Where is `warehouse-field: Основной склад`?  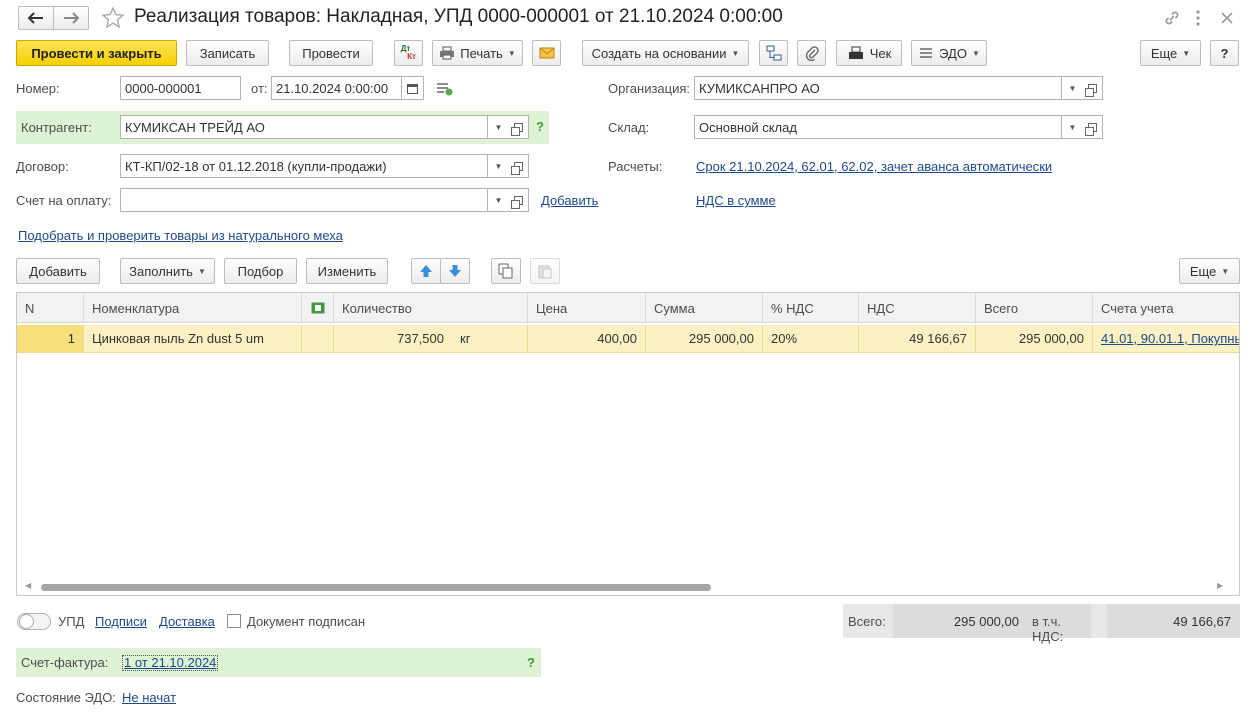 warehouse-field: Основной склад is located at coordinates (878, 127).